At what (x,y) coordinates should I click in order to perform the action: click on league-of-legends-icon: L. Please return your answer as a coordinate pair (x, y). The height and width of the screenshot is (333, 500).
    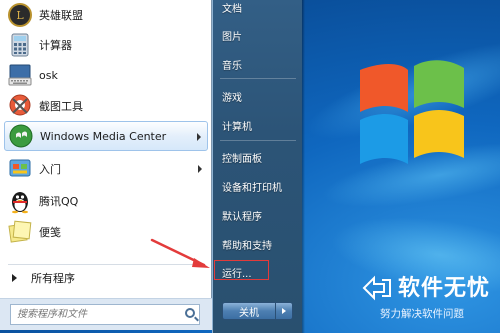
    Looking at the image, I should click on (20, 15).